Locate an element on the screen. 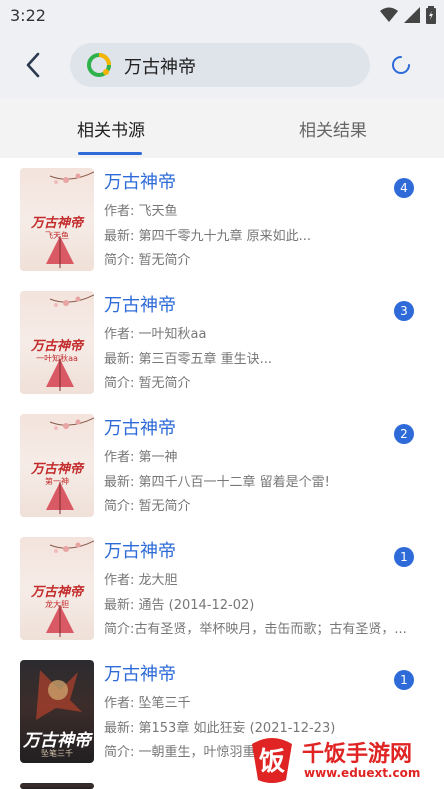  book-author: 作者: 龙大胆 is located at coordinates (141, 580).